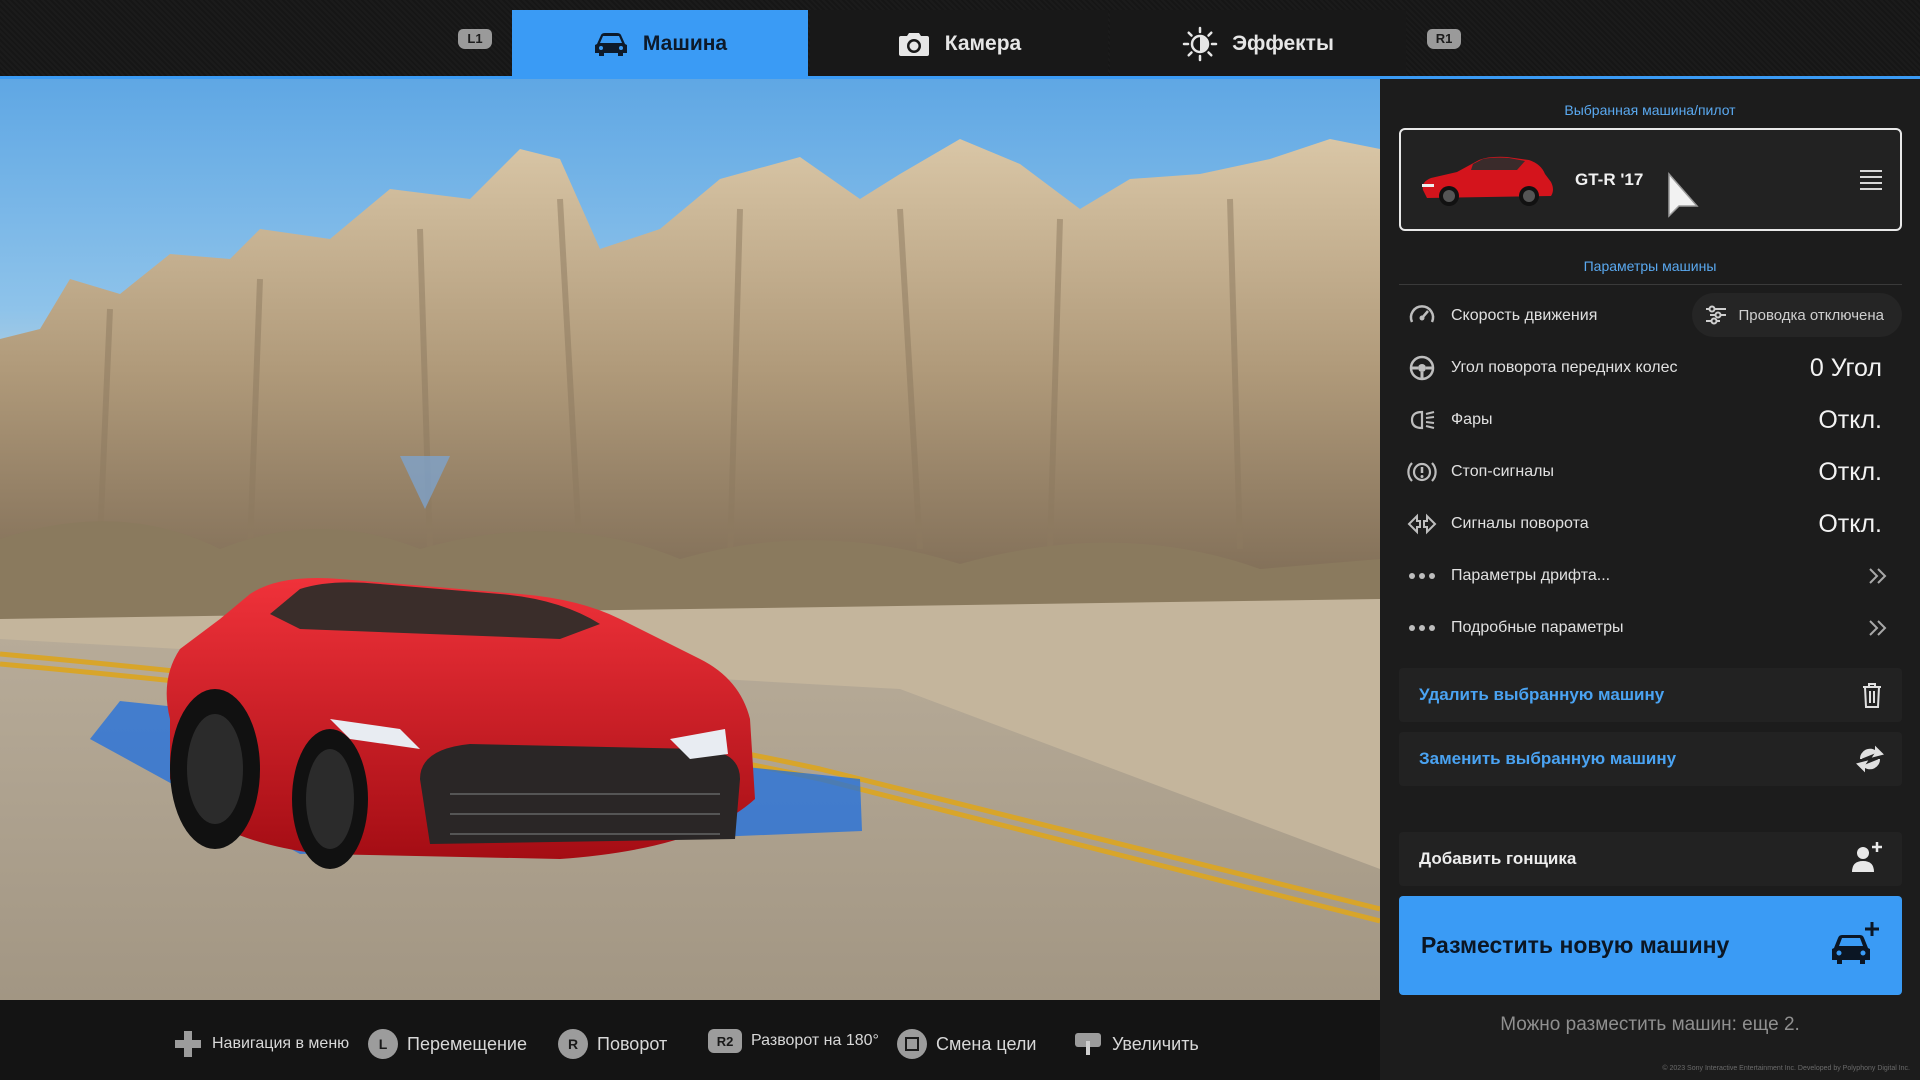 This screenshot has height=1080, width=1920. Describe the element at coordinates (1088, 1044) in the screenshot. I see `touchpad-icon` at that location.